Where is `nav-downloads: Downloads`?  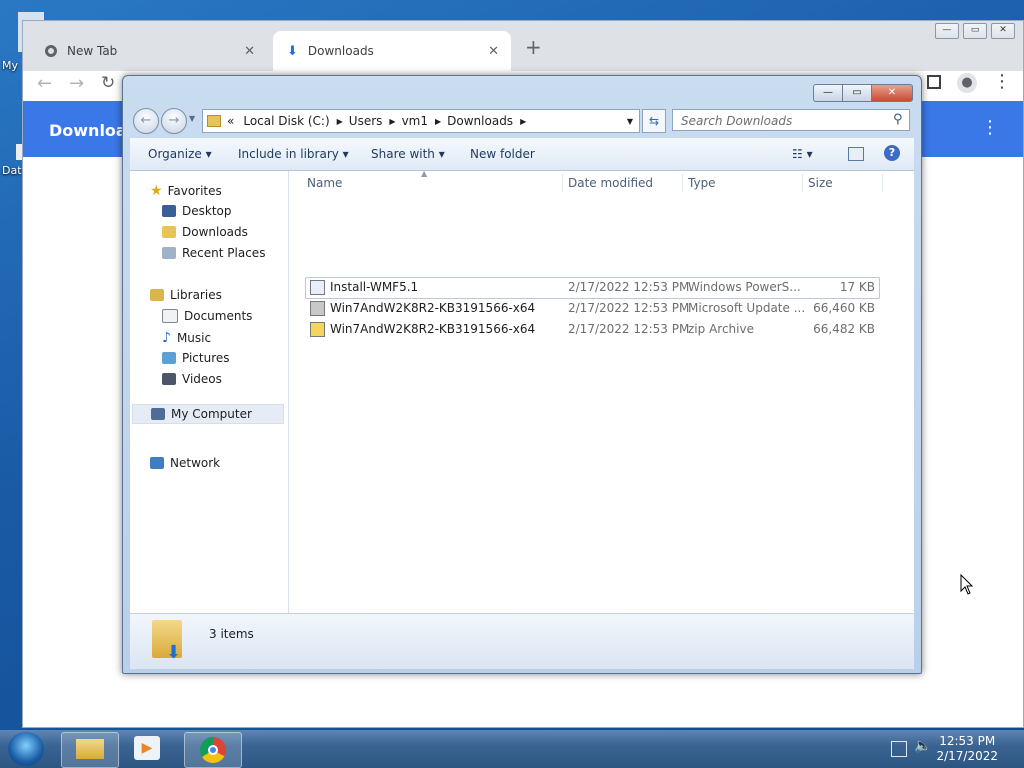 nav-downloads: Downloads is located at coordinates (205, 232).